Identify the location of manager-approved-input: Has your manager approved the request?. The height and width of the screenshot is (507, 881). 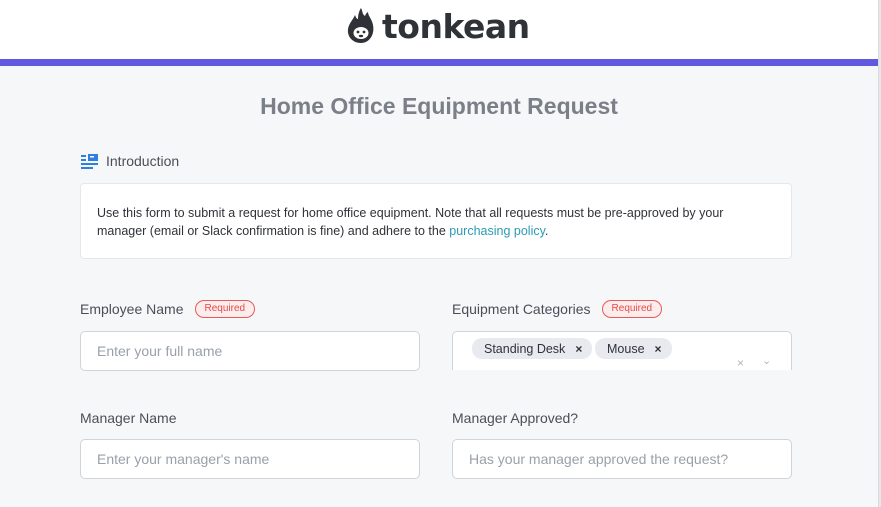
(622, 459).